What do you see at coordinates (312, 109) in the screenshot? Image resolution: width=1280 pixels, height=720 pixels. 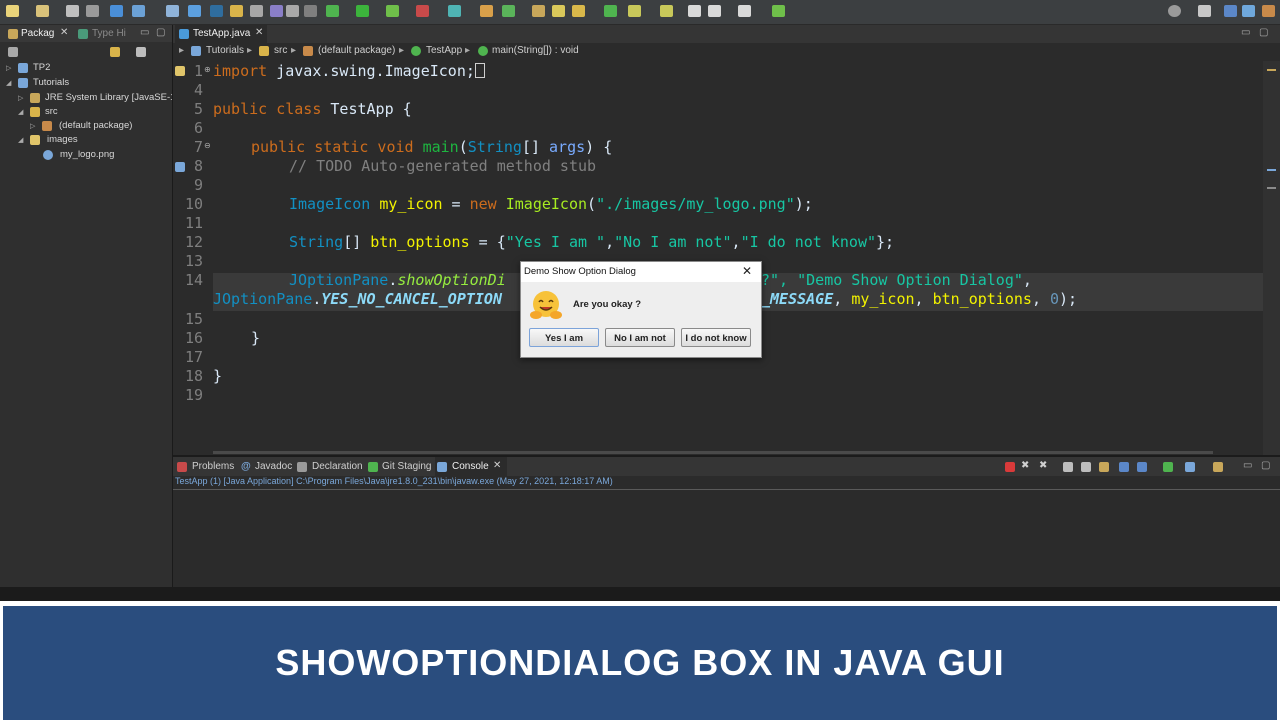 I see `code-line-5: public class TestApp {` at bounding box center [312, 109].